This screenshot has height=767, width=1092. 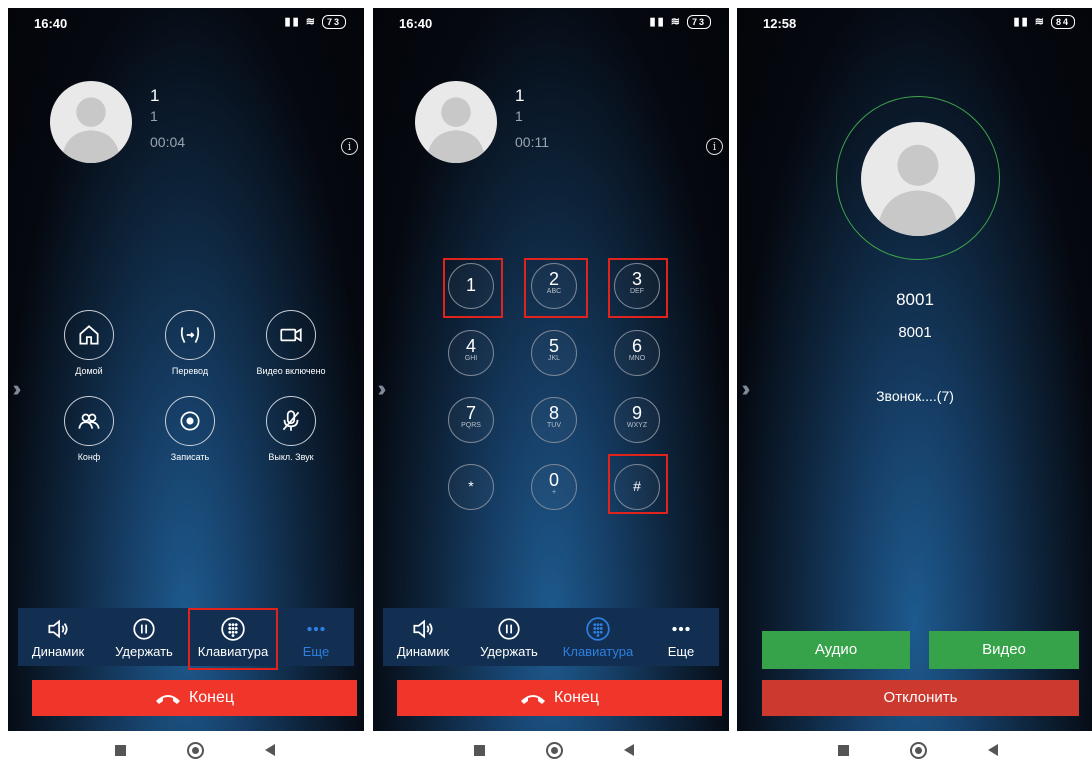 I want to click on mute-button: Выкл. Звук, so click(x=291, y=429).